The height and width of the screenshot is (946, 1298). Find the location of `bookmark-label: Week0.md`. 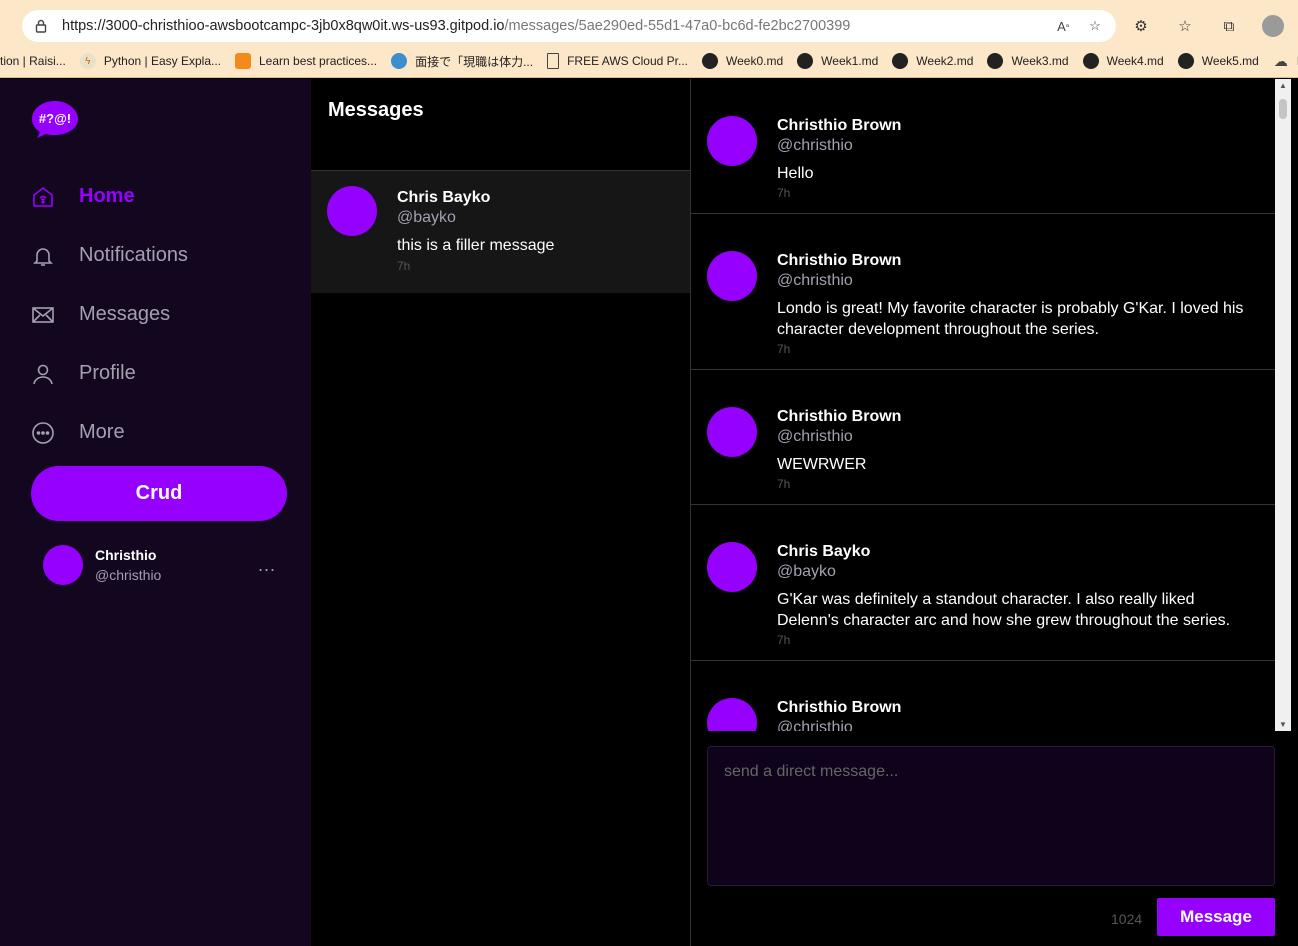

bookmark-label: Week0.md is located at coordinates (755, 61).